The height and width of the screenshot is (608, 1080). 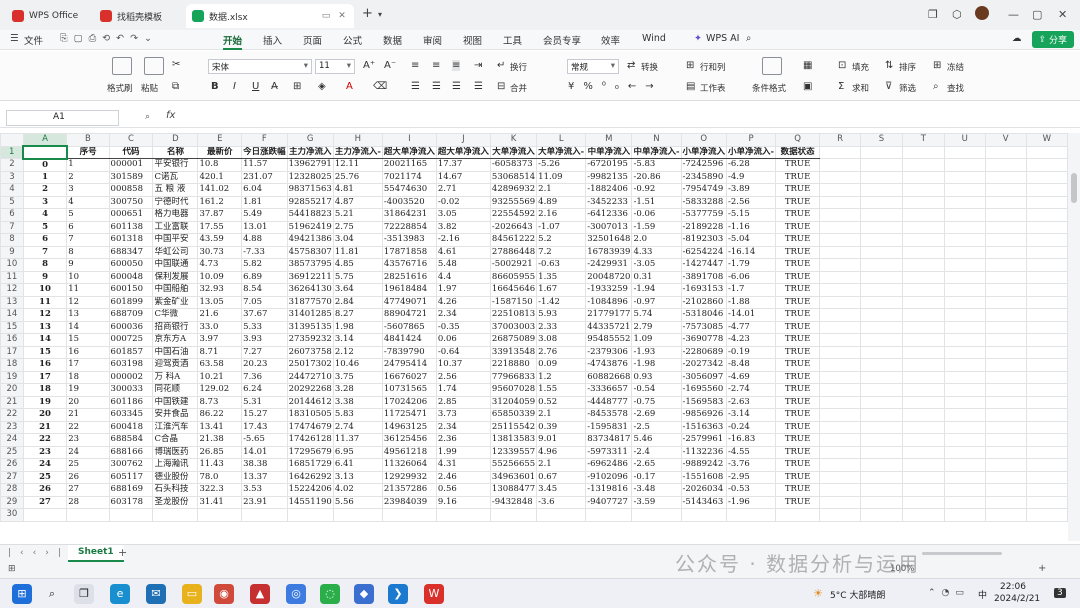 What do you see at coordinates (88, 427) in the screenshot?
I see `cell: 22` at bounding box center [88, 427].